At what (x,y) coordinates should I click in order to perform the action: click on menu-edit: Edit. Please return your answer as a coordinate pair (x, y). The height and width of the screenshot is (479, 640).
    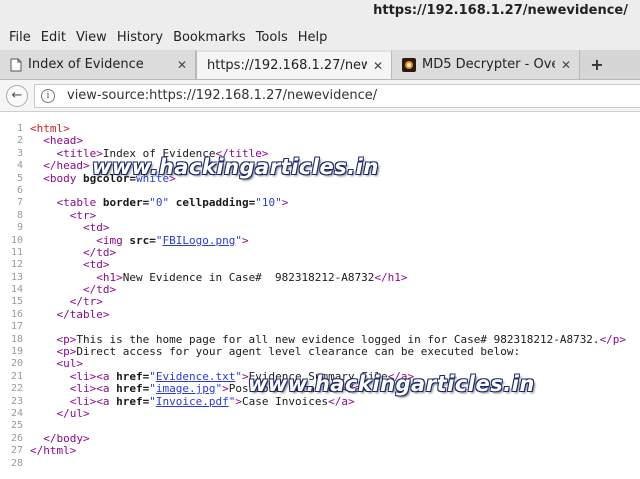
    Looking at the image, I should click on (53, 37).